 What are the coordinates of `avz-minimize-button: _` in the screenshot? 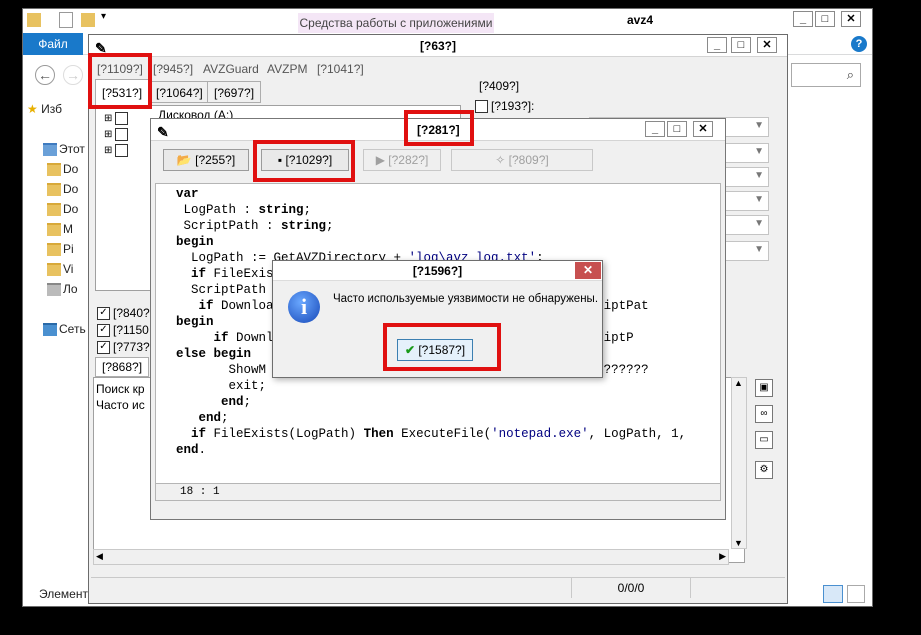 It's located at (717, 45).